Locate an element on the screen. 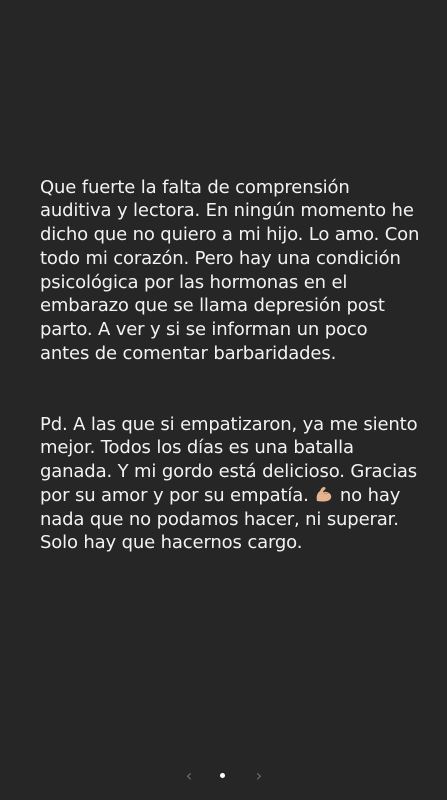  page-indicator-dot is located at coordinates (222, 775).